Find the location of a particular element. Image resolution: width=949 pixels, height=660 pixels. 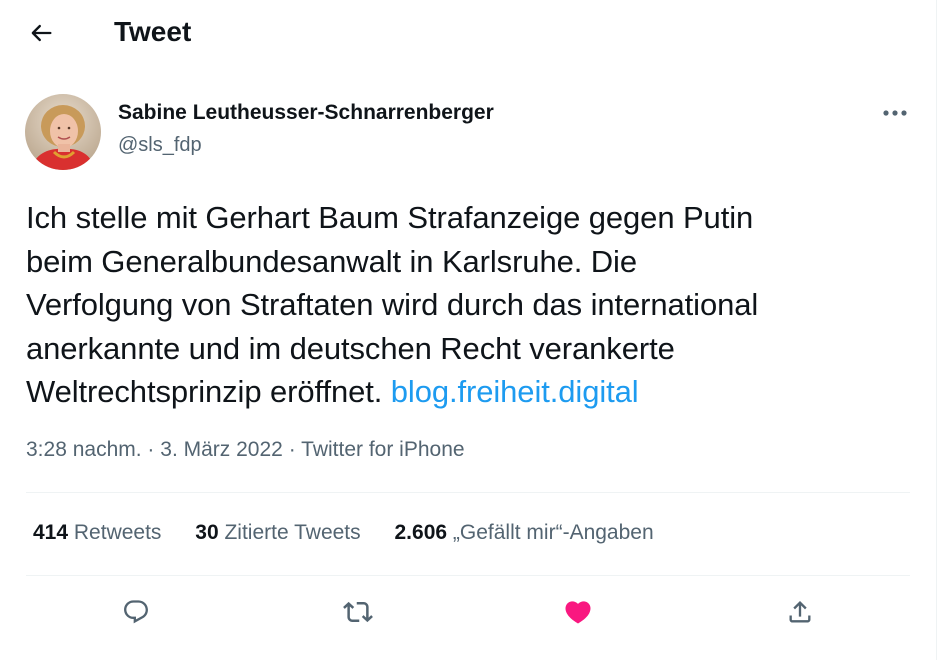

share-button is located at coordinates (800, 612).